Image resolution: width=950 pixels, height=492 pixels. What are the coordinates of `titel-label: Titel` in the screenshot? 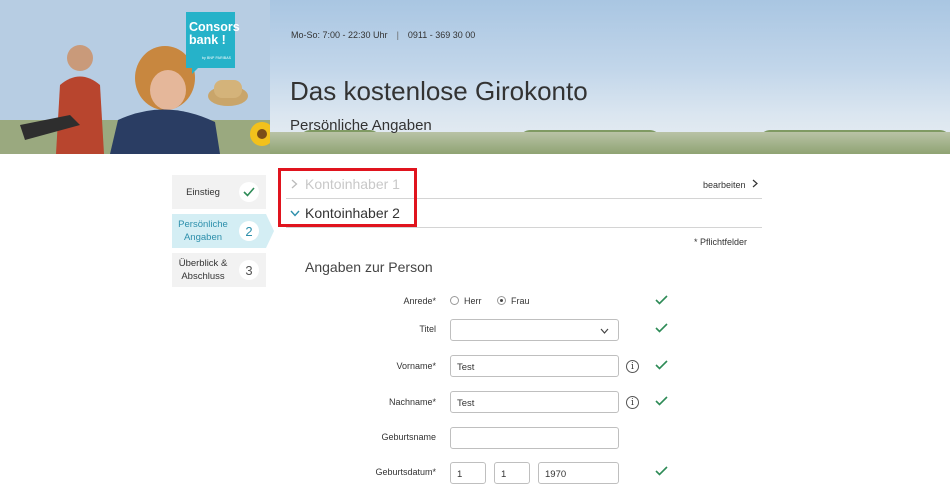 It's located at (427, 329).